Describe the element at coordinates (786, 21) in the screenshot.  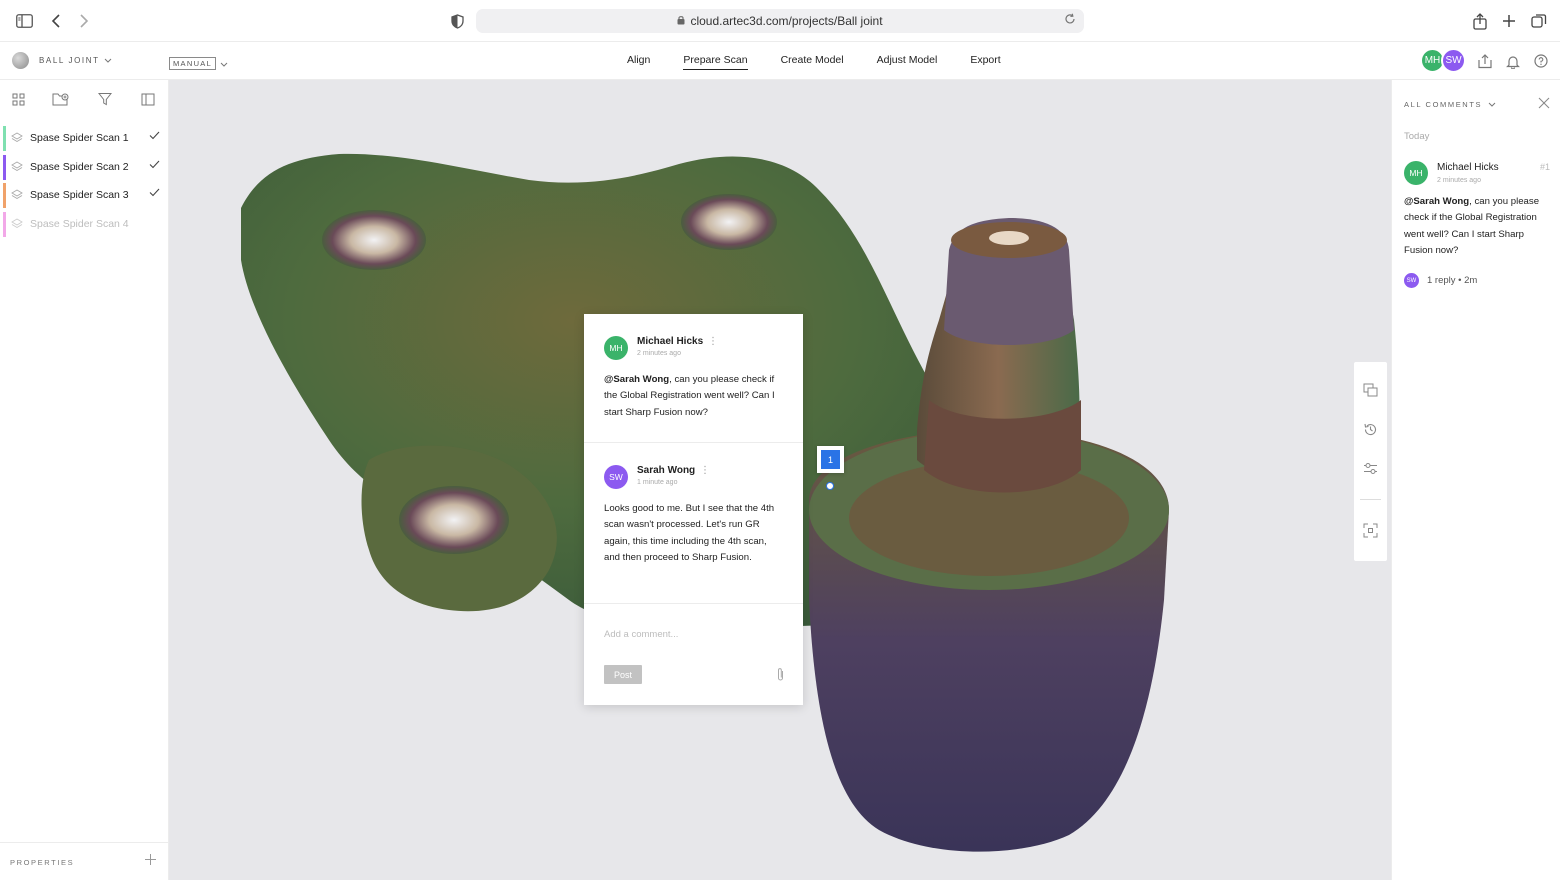
I see `url-text: cloud.artec3d.com/projects/Ball joint` at that location.